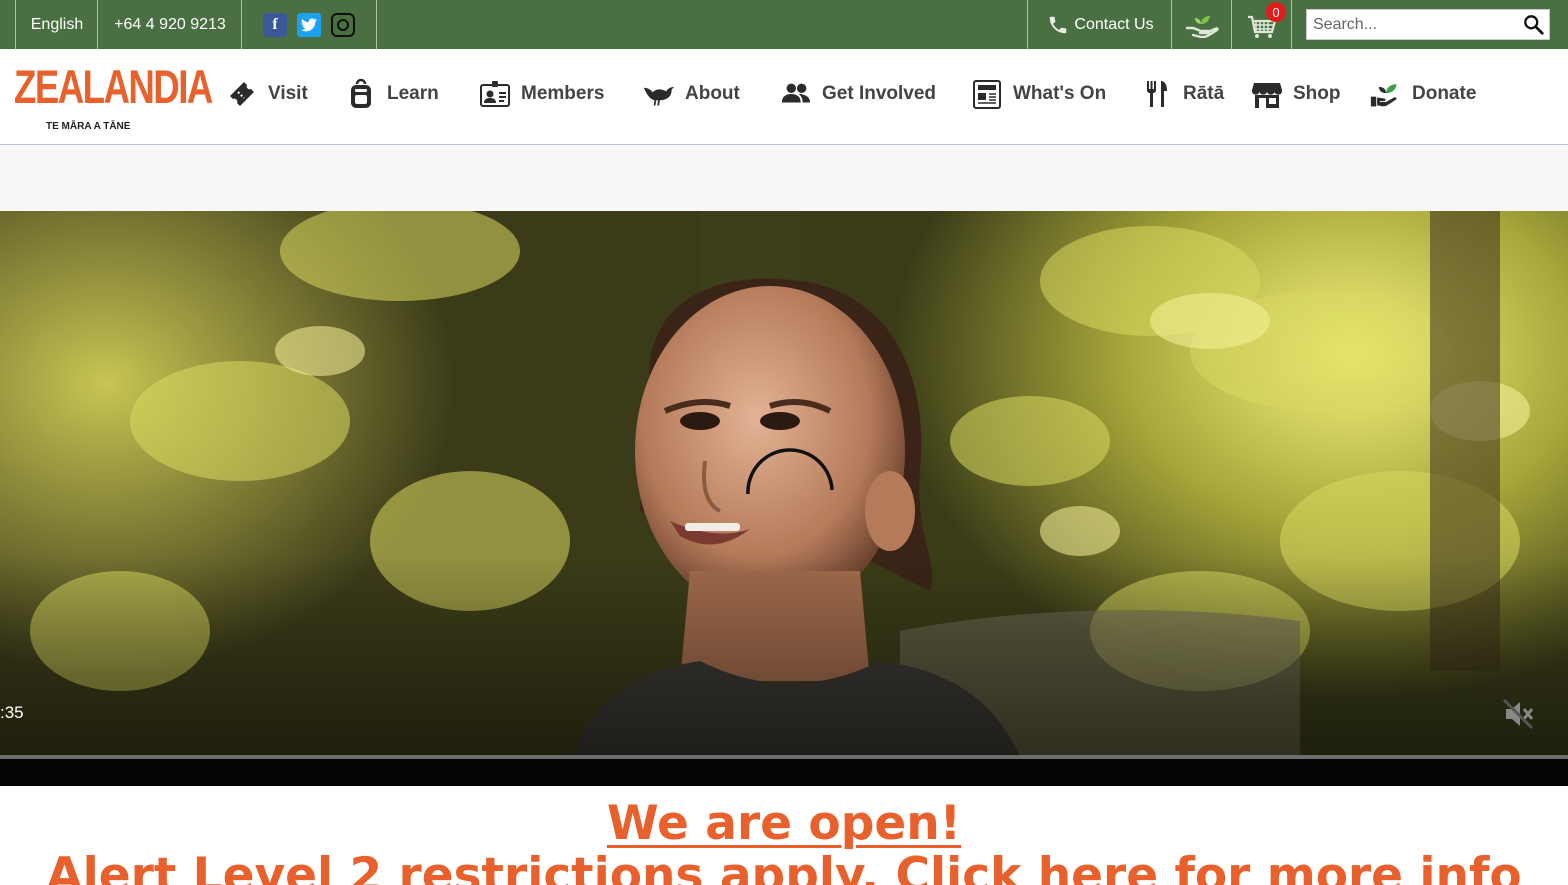  What do you see at coordinates (790, 471) in the screenshot?
I see `loading-spinner-icon` at bounding box center [790, 471].